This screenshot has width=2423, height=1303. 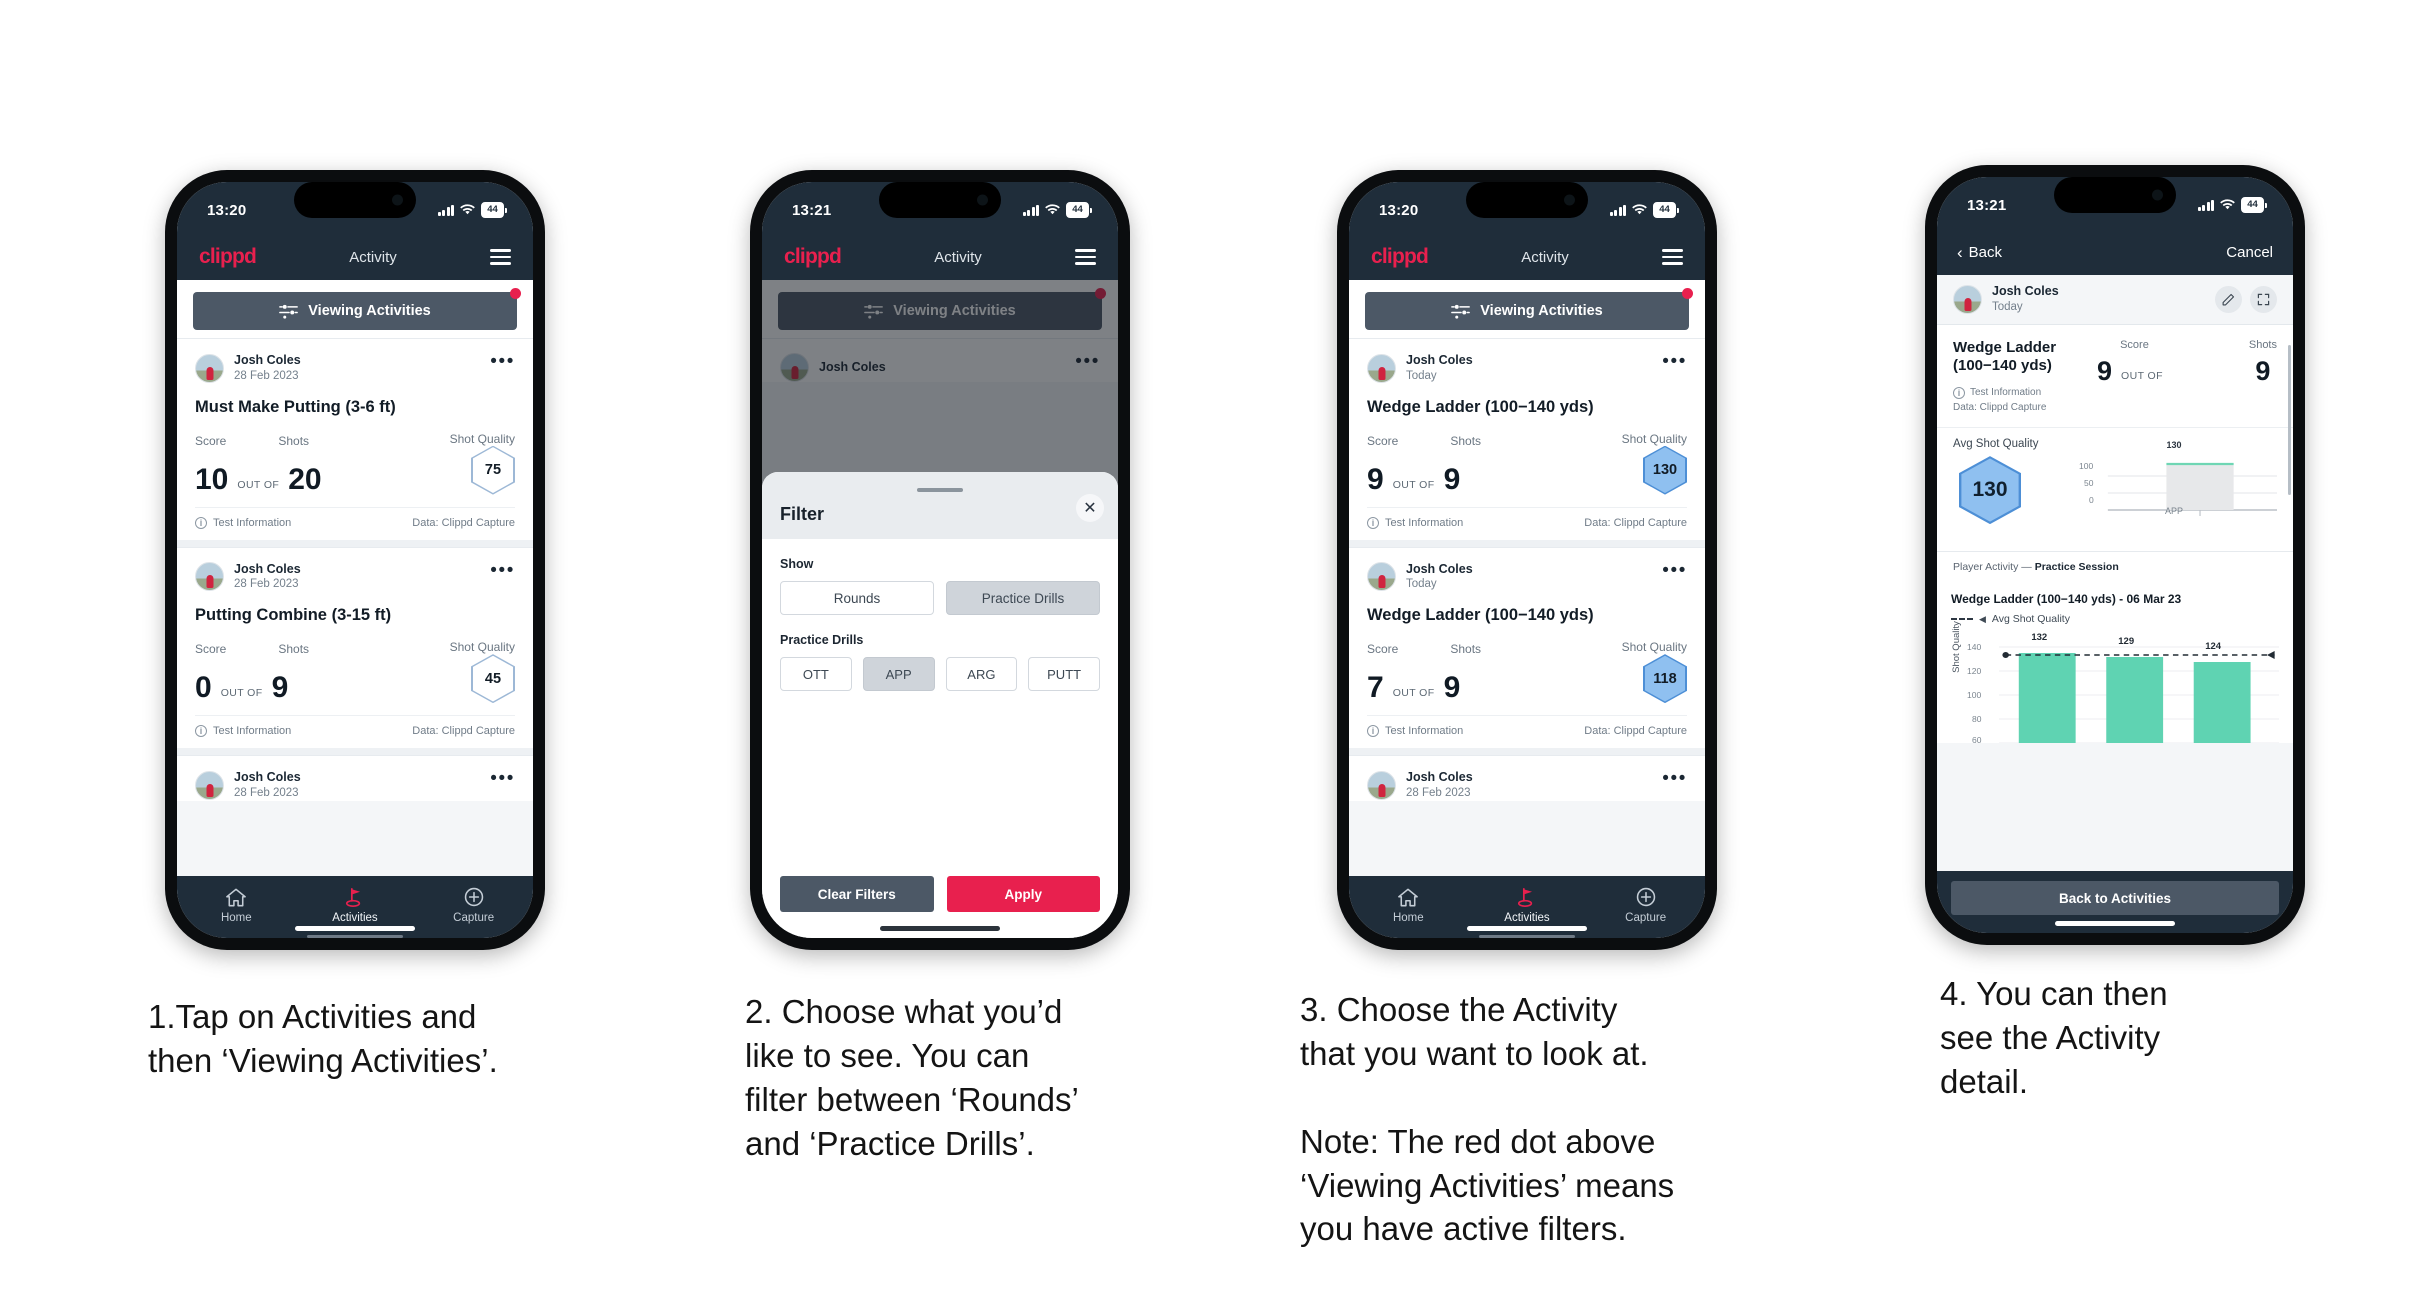 I want to click on drill-option-arg: ARG, so click(x=981, y=674).